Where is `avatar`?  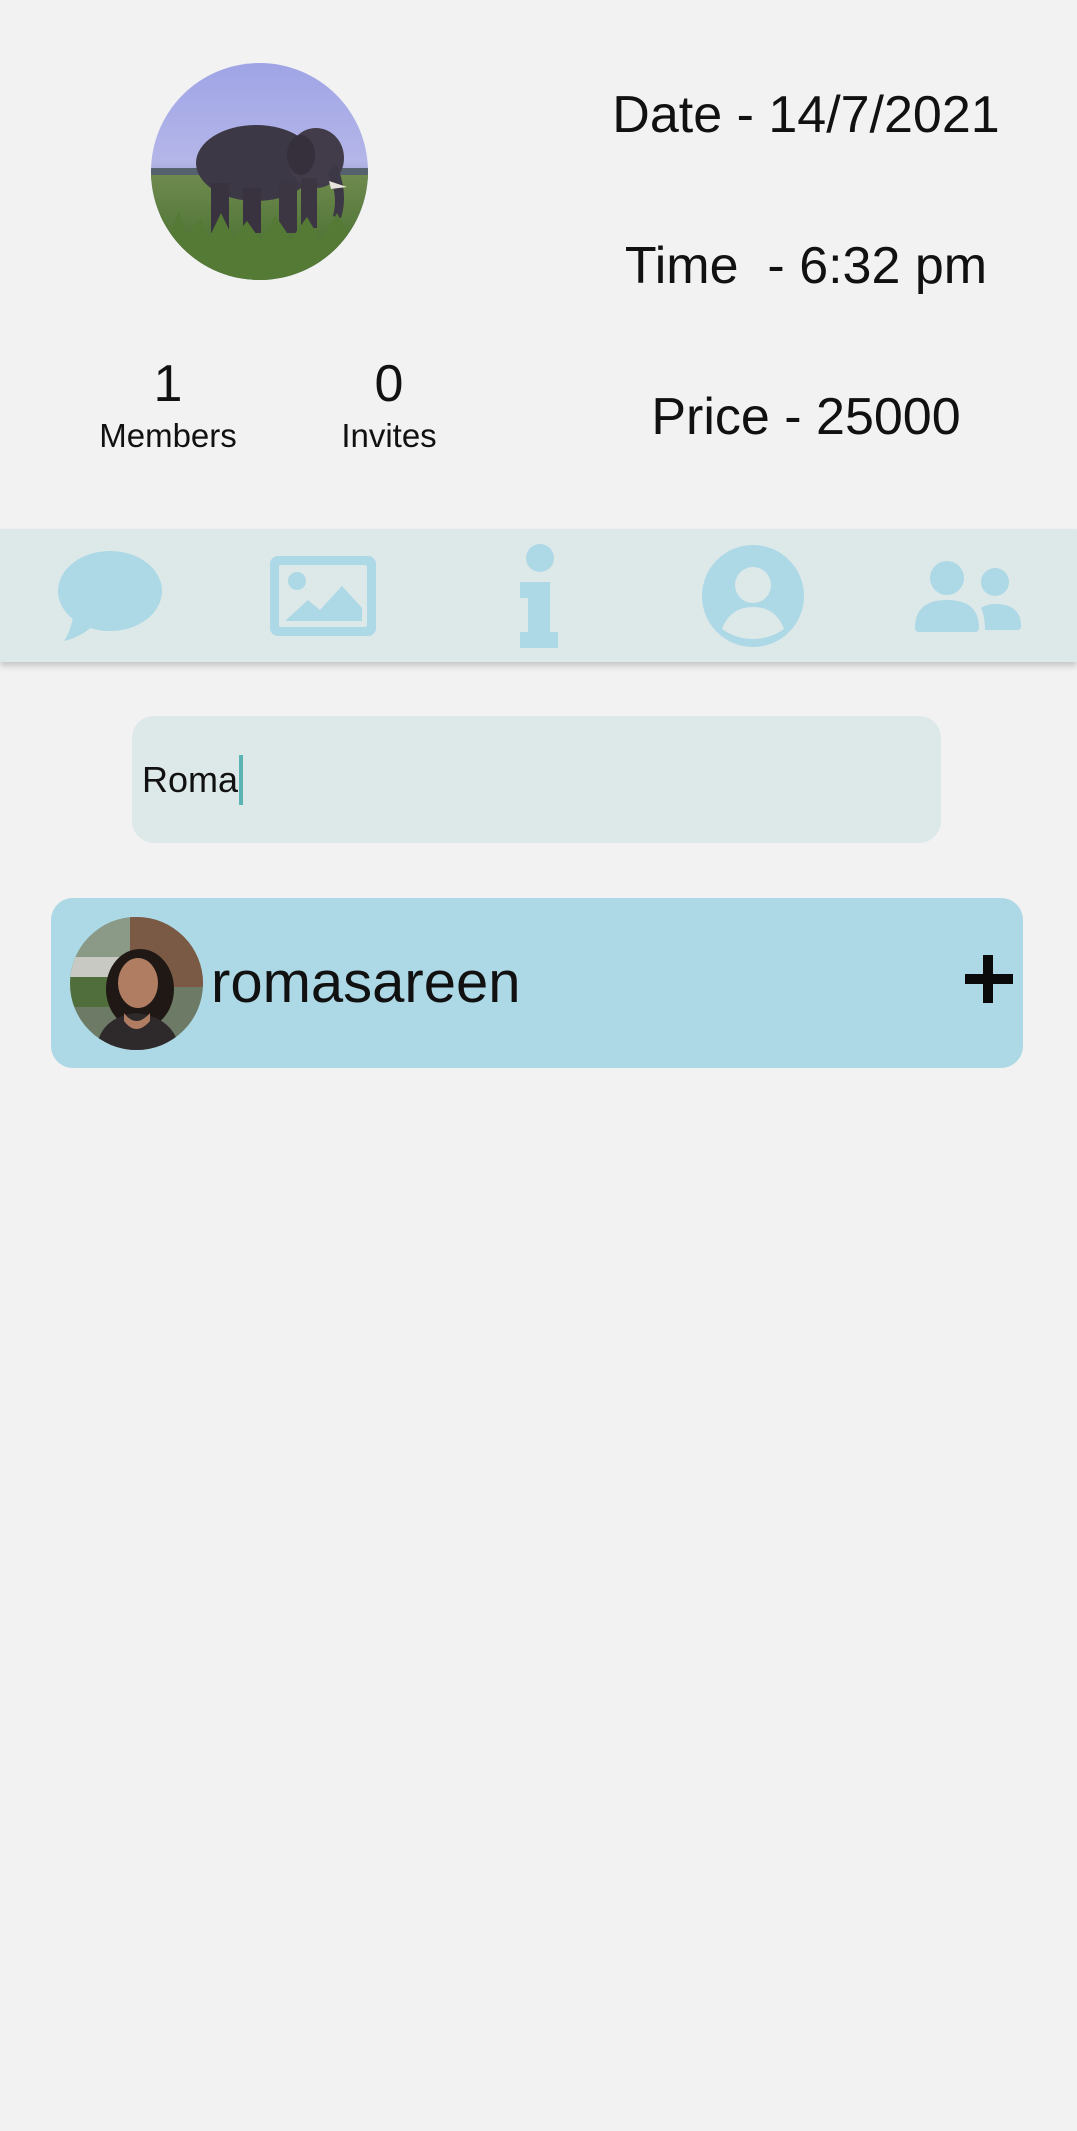
avatar is located at coordinates (136, 983).